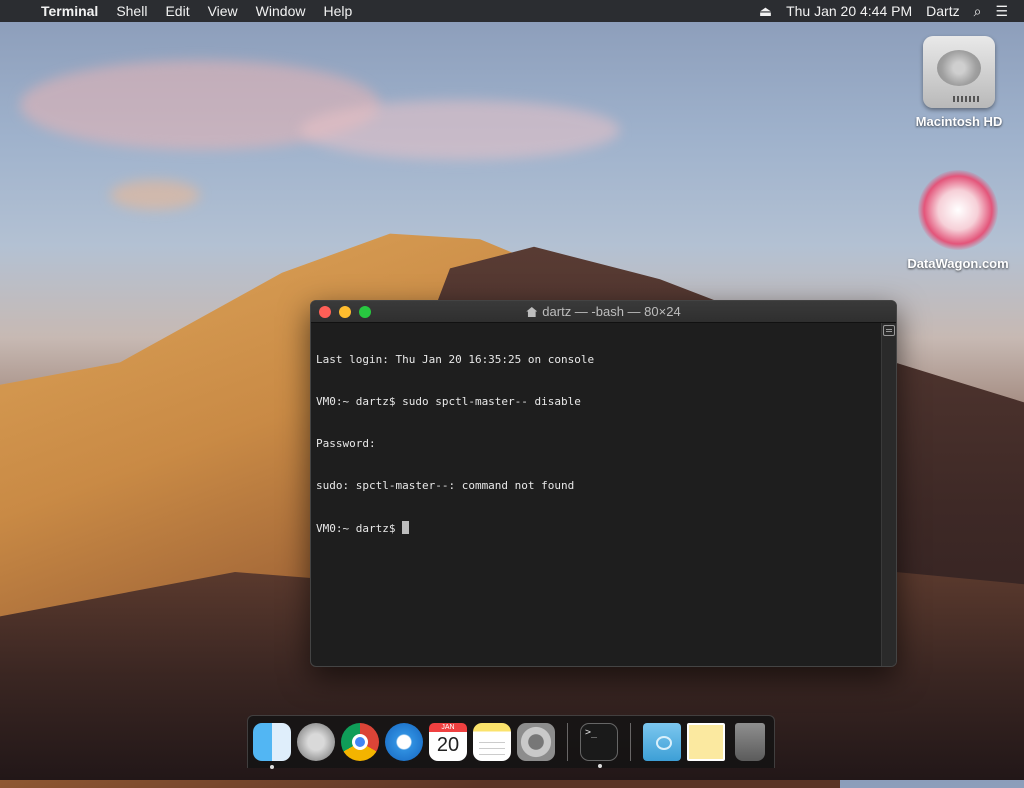  What do you see at coordinates (337, 11) in the screenshot?
I see `menu-help: Help` at bounding box center [337, 11].